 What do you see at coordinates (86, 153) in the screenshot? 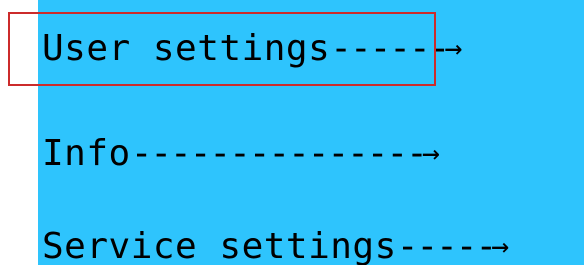
I see `menu-item-label: Info` at bounding box center [86, 153].